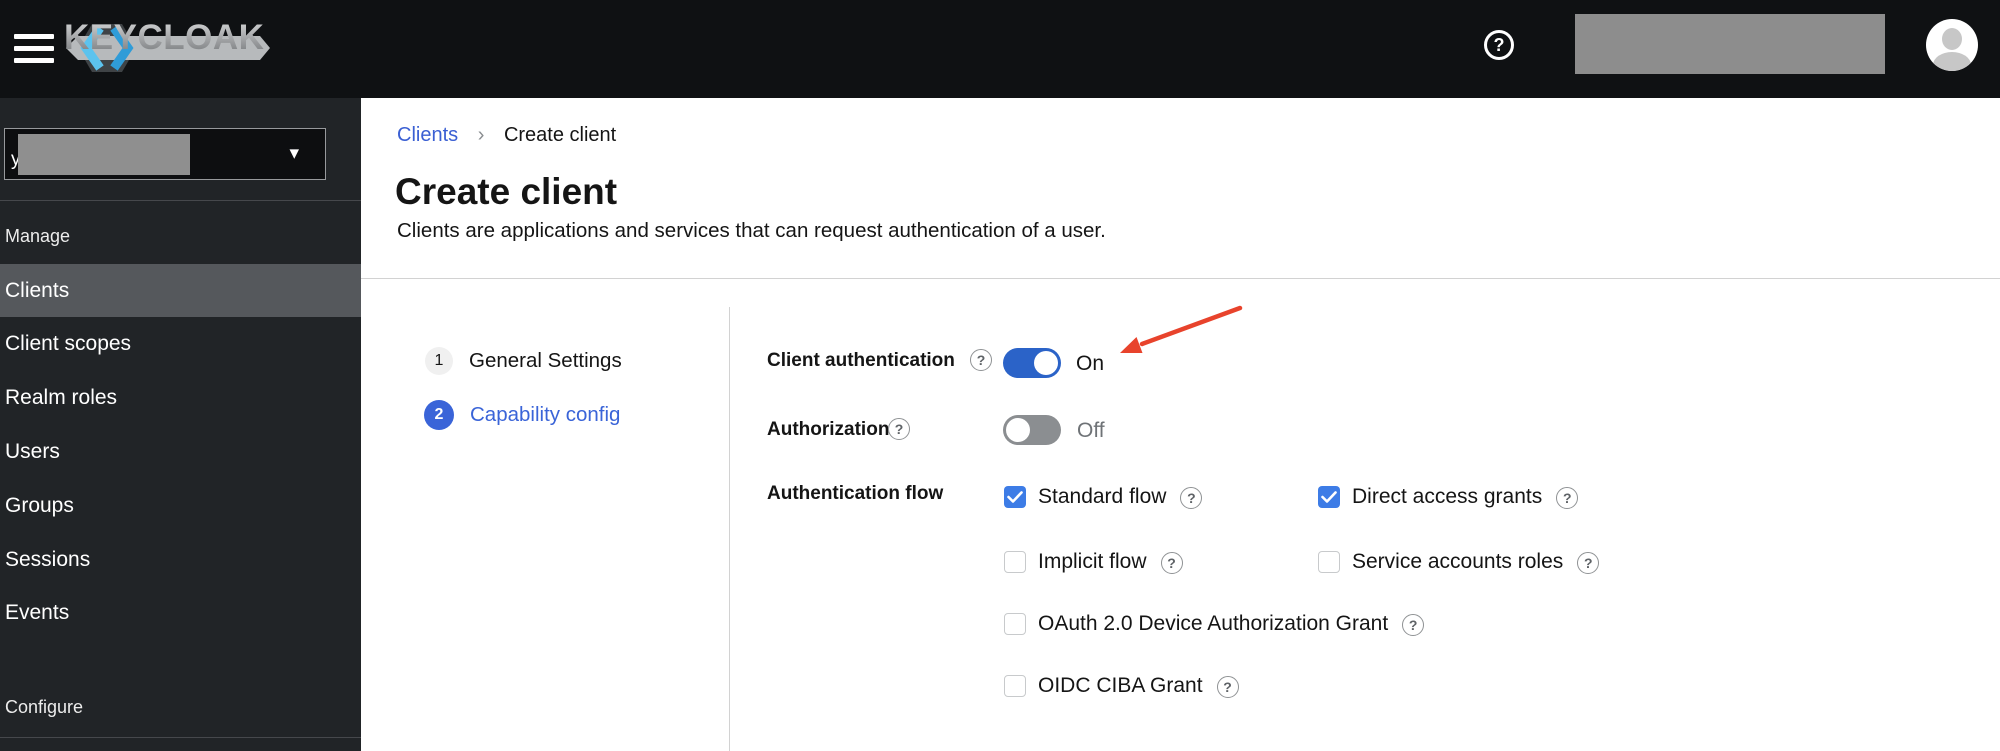 Image resolution: width=2000 pixels, height=751 pixels. I want to click on checkbox-row-standard-flow: Standard flow ?, so click(1103, 496).